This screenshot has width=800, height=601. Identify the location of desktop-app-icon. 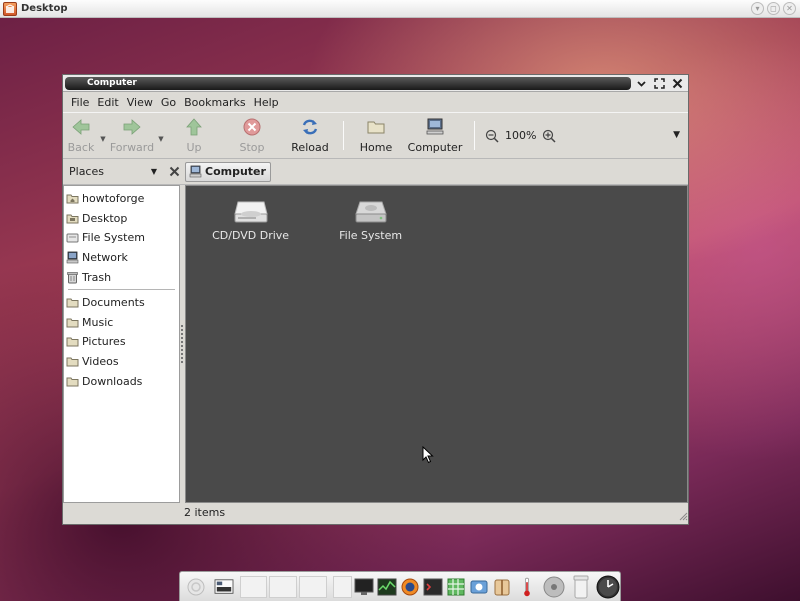
(10, 8).